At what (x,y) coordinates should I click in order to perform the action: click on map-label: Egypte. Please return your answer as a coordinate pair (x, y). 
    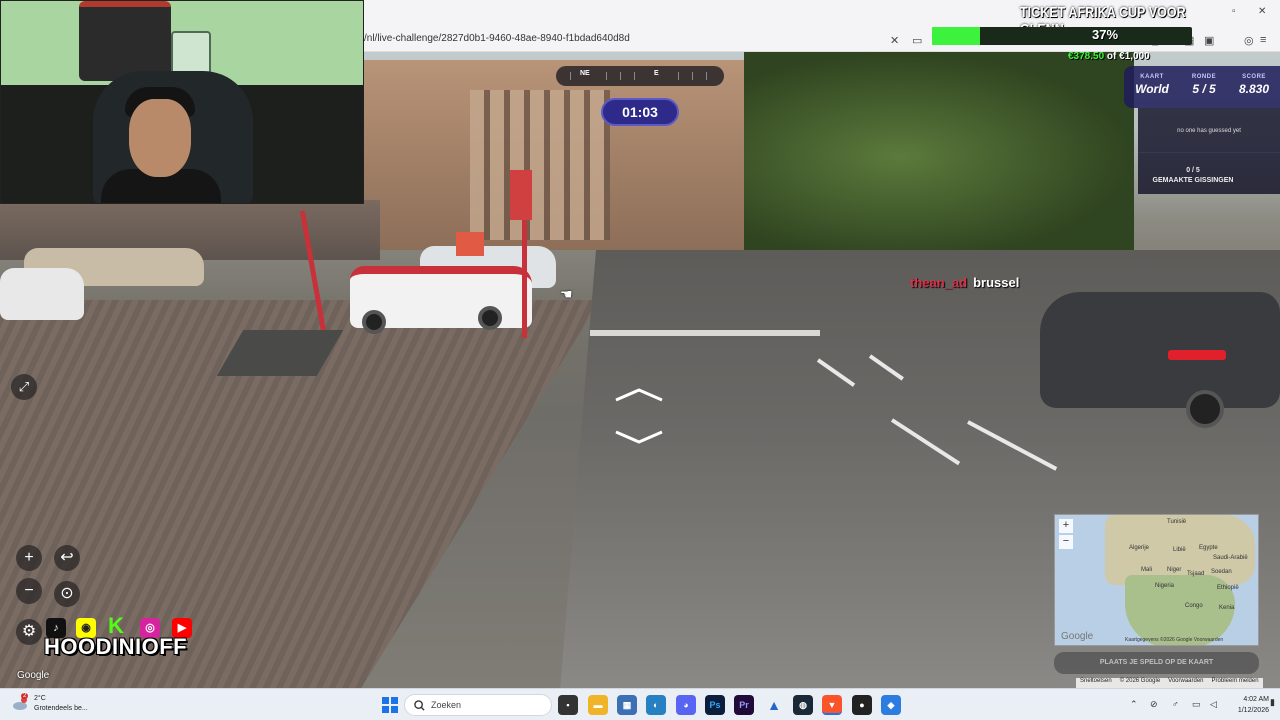
    Looking at the image, I should click on (1208, 548).